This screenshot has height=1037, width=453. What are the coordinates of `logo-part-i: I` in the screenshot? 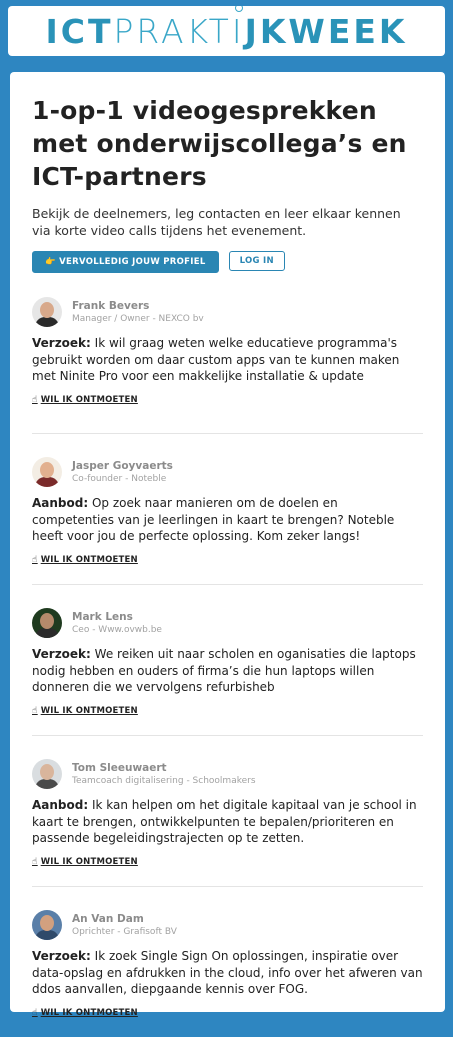 It's located at (238, 31).